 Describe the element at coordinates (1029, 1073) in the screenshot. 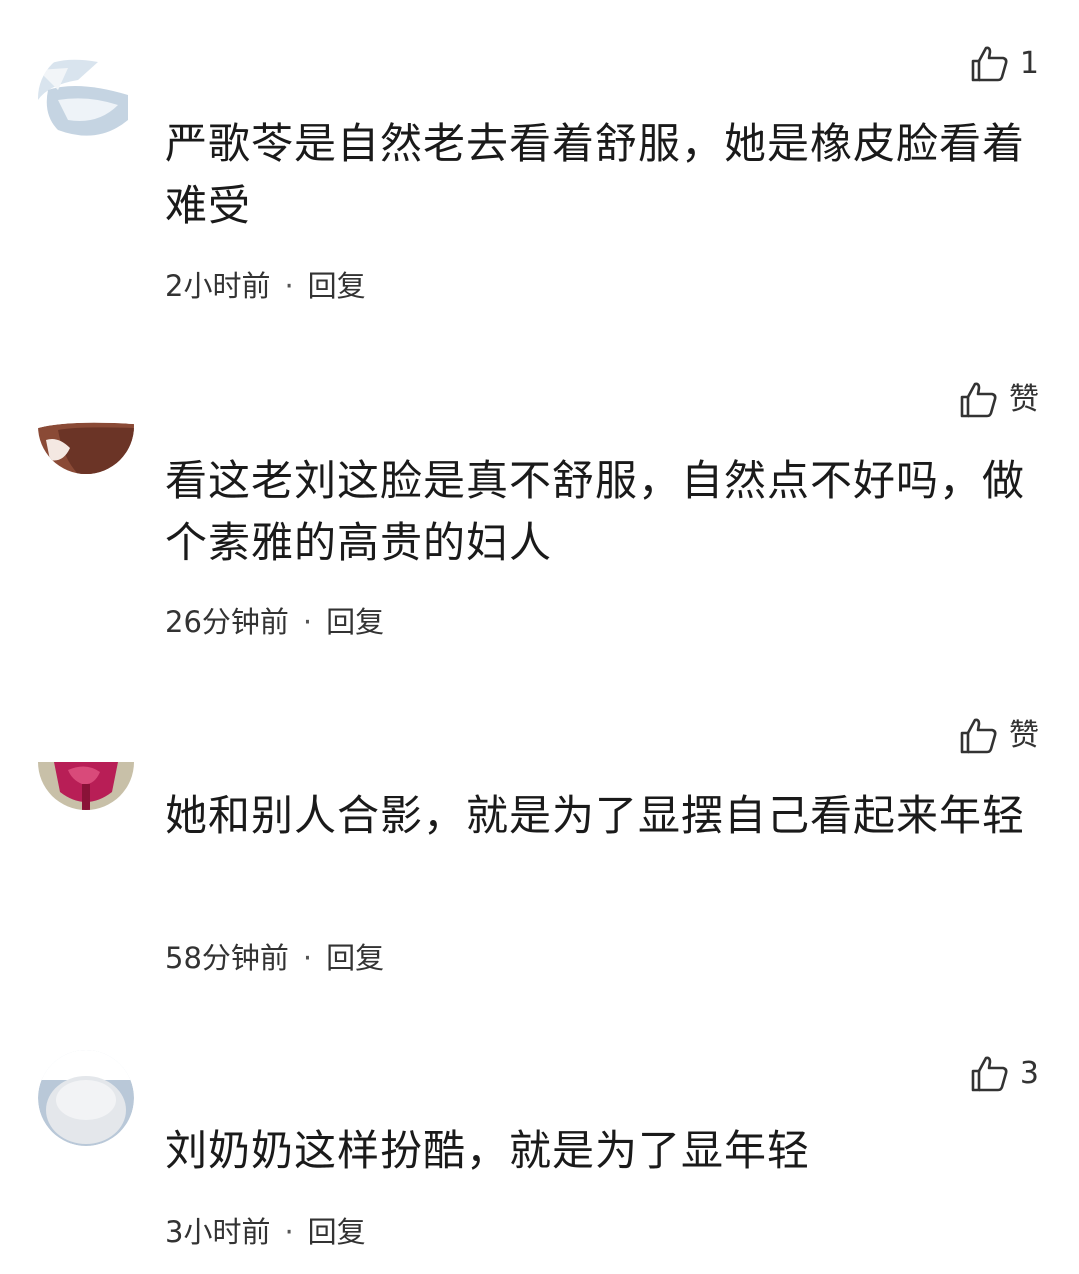

I see `like-count: 3` at that location.